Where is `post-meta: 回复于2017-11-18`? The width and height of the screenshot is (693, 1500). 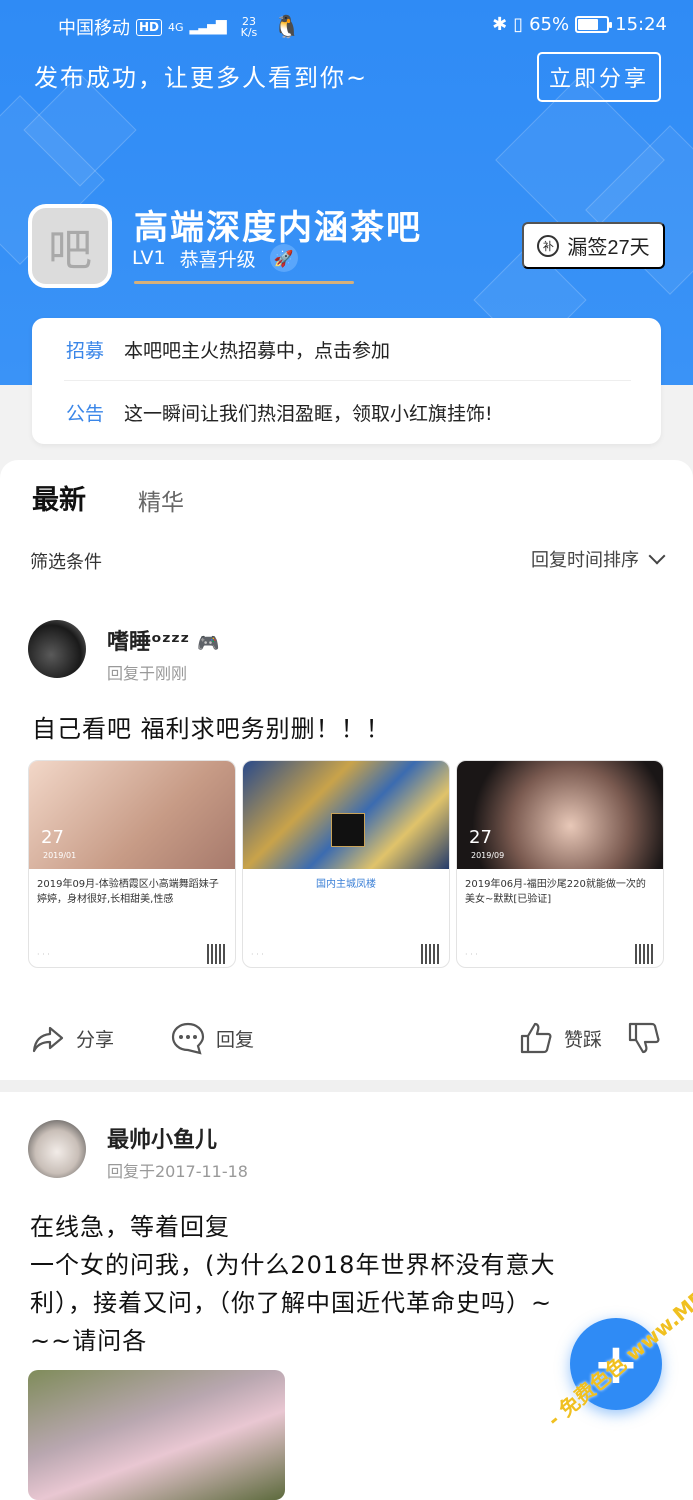
post-meta: 回复于2017-11-18 is located at coordinates (177, 1171).